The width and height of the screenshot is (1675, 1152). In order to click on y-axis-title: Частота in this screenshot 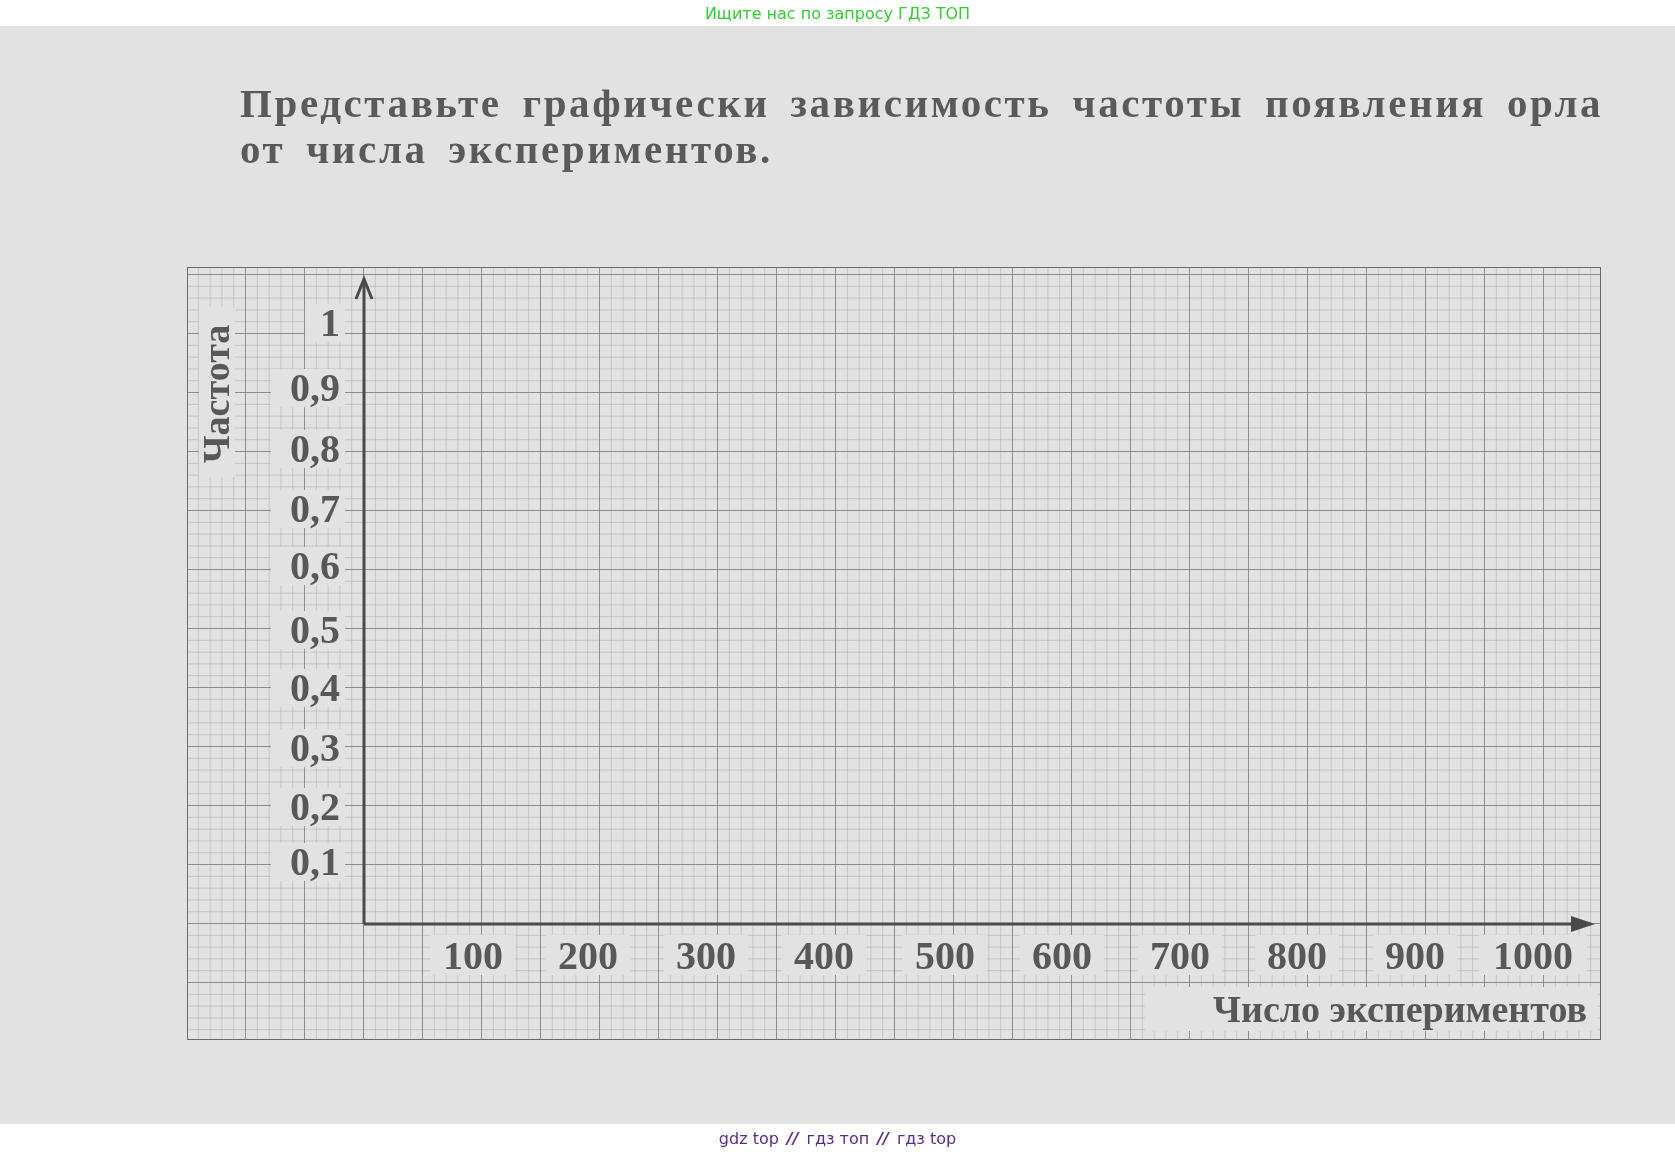, I will do `click(216, 394)`.